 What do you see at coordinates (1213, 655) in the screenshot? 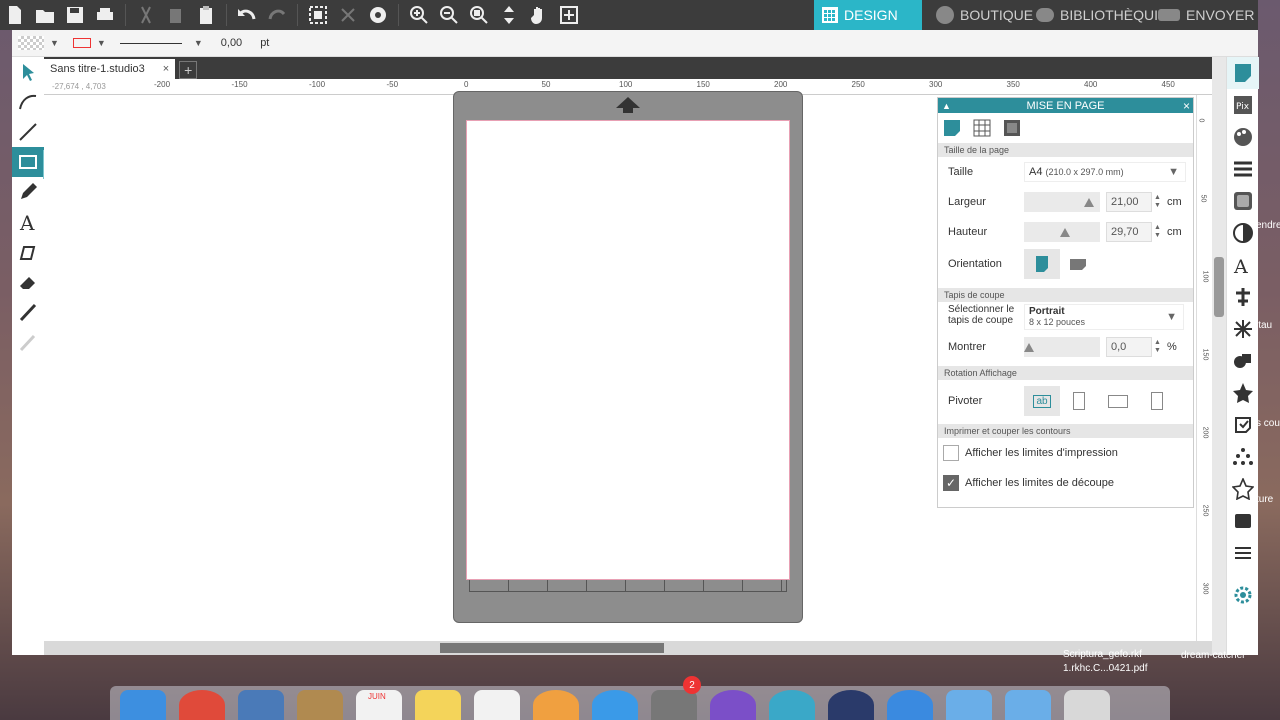
I see `desktop-file-name: dream-catcher` at bounding box center [1213, 655].